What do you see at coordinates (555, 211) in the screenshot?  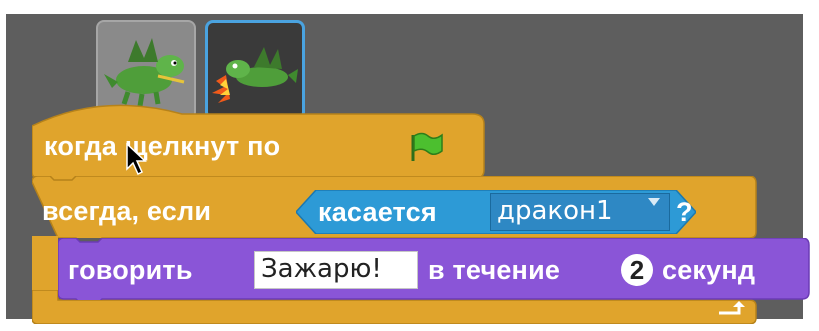 I see `touching-target-value: дракон1` at bounding box center [555, 211].